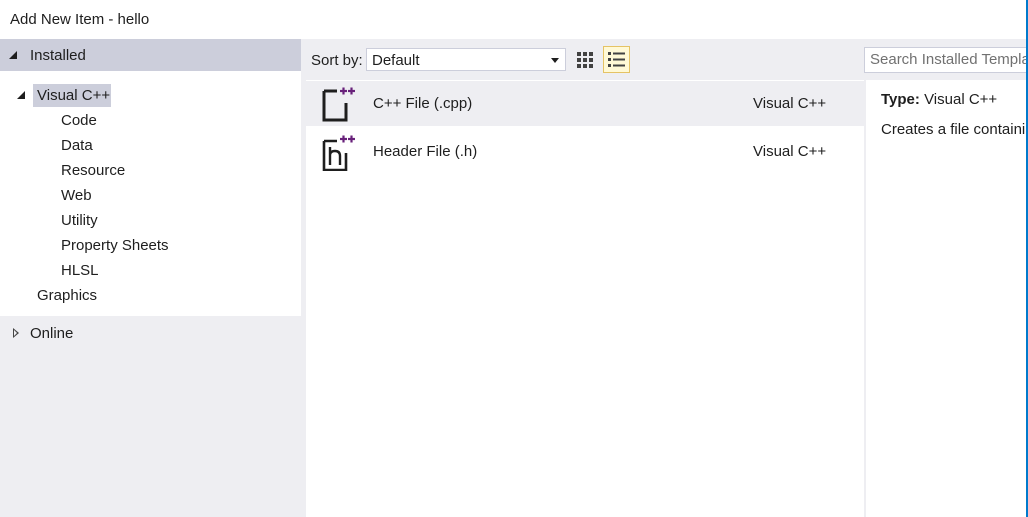 The height and width of the screenshot is (517, 1028). Describe the element at coordinates (949, 59) in the screenshot. I see `search-input` at that location.